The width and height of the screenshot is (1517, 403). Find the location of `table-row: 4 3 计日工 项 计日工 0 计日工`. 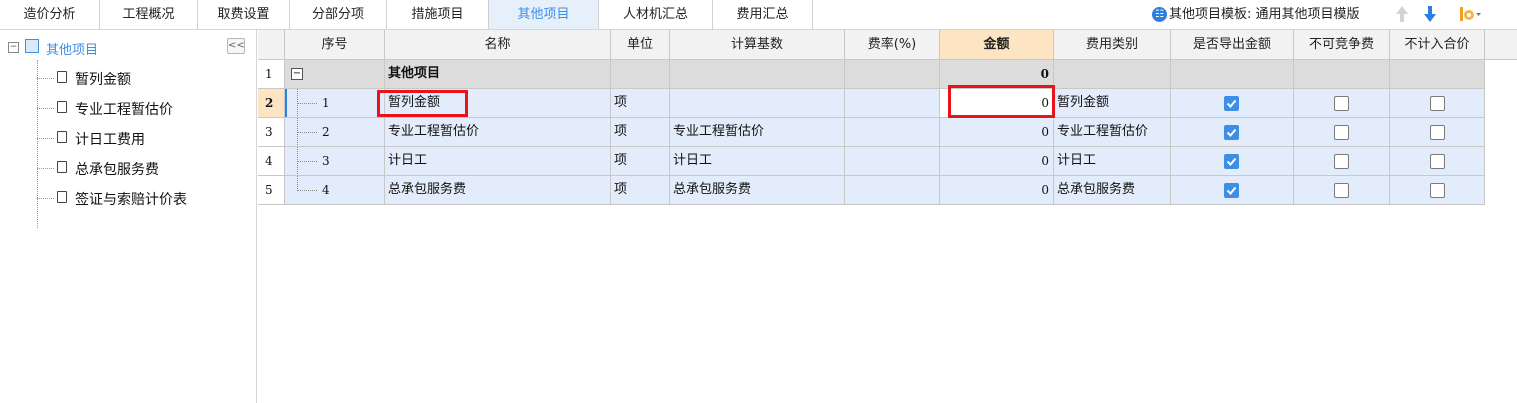

table-row: 4 3 计日工 项 计日工 0 计日工 is located at coordinates (871, 161).